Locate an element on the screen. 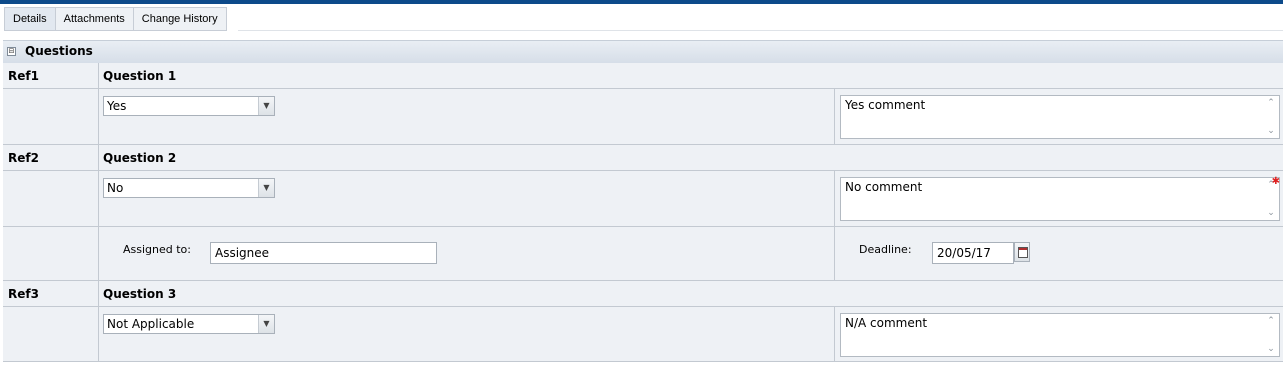 The height and width of the screenshot is (365, 1283). comment-textarea: Yes comment ⌃ ⌄ is located at coordinates (1060, 117).